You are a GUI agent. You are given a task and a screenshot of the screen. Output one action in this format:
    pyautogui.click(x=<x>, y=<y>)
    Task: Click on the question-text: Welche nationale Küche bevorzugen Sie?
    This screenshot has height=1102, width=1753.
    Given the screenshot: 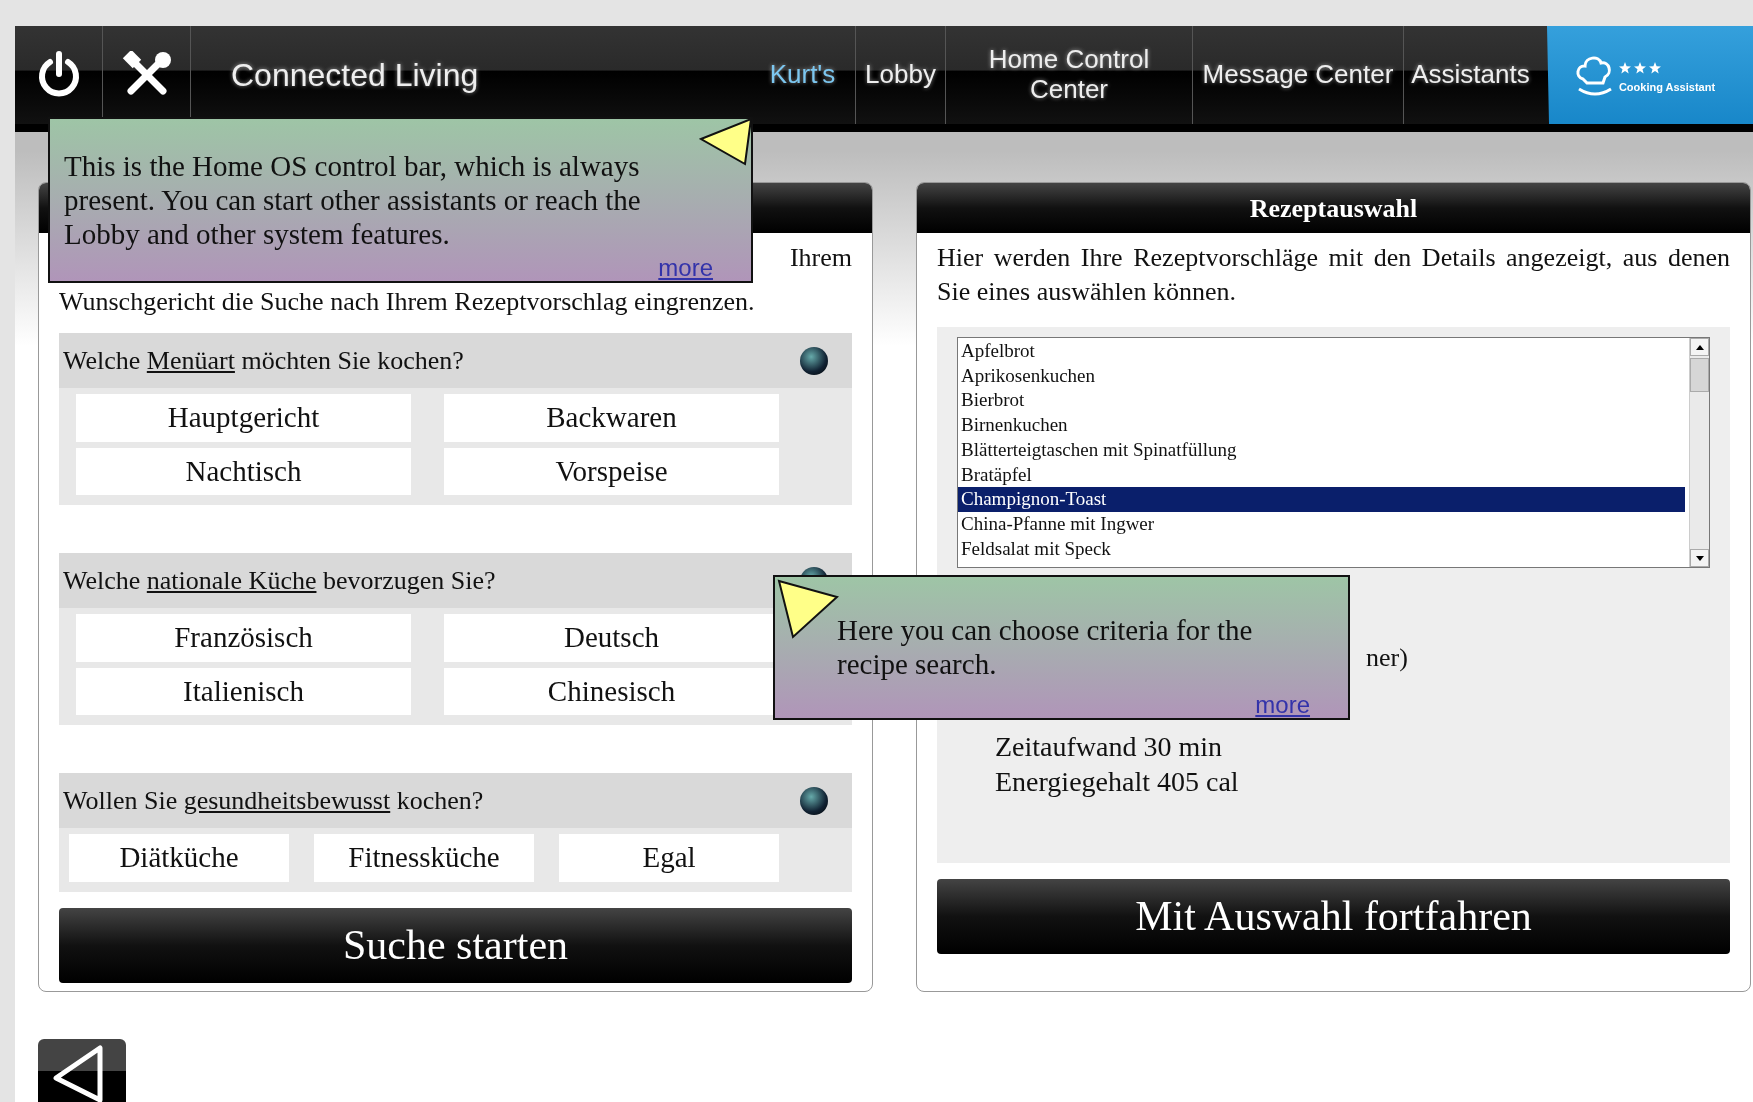 What is the action you would take?
    pyautogui.click(x=279, y=581)
    